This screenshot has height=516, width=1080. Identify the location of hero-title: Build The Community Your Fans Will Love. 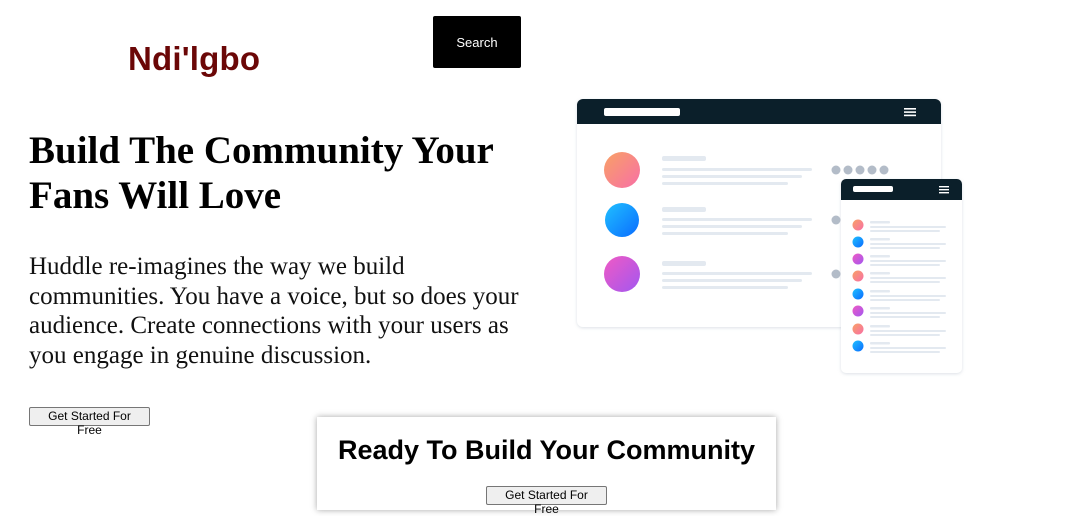
(261, 173).